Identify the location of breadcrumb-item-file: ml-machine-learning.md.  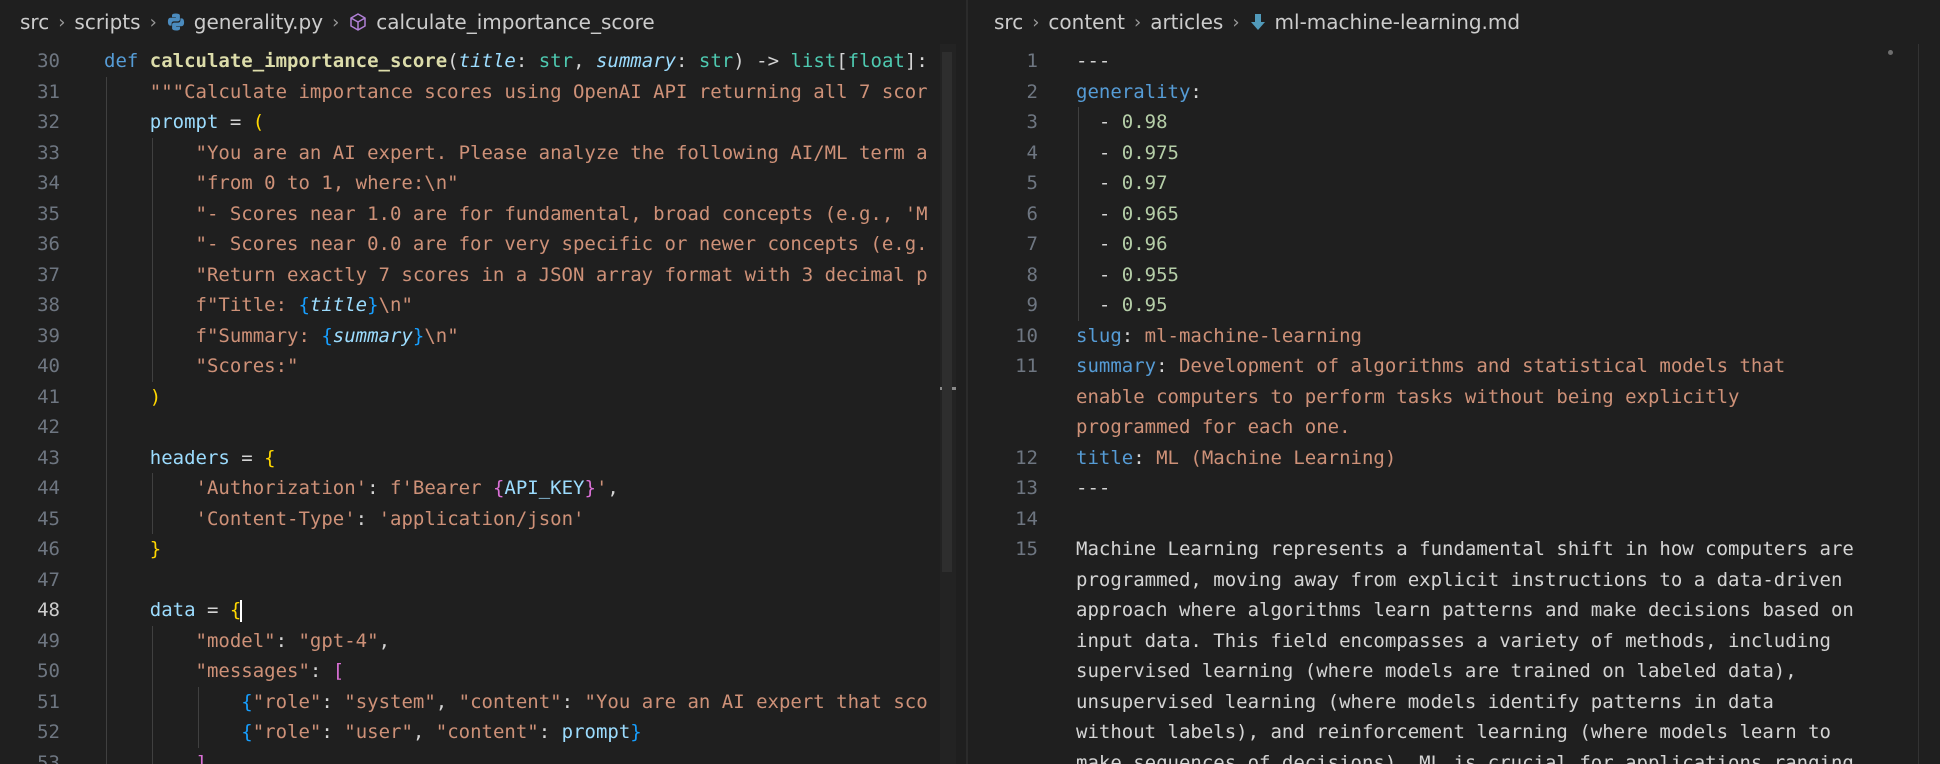
(1398, 22).